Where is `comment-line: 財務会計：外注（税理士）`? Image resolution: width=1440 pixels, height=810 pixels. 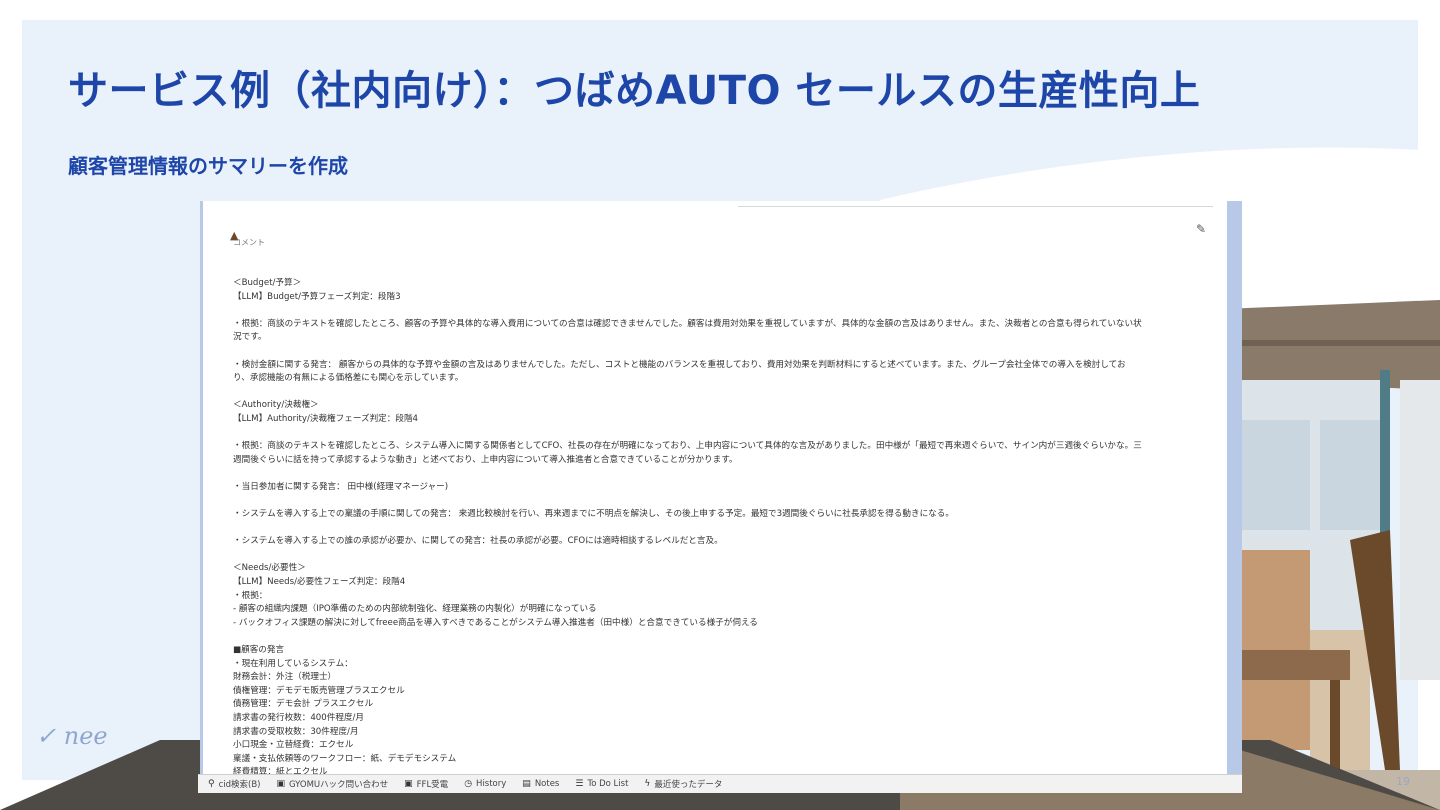
comment-line: 財務会計：外注（税理士） is located at coordinates (285, 677).